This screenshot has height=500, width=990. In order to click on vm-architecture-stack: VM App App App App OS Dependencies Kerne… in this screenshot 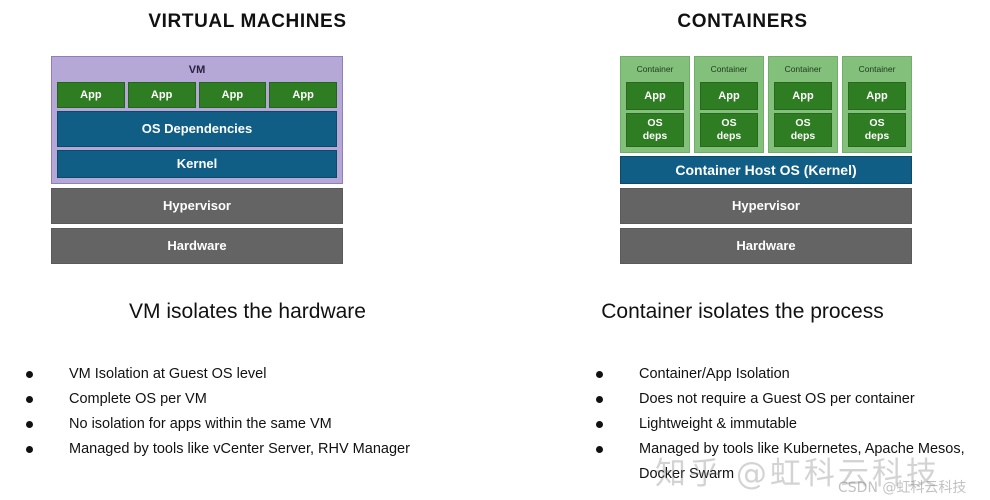, I will do `click(197, 160)`.